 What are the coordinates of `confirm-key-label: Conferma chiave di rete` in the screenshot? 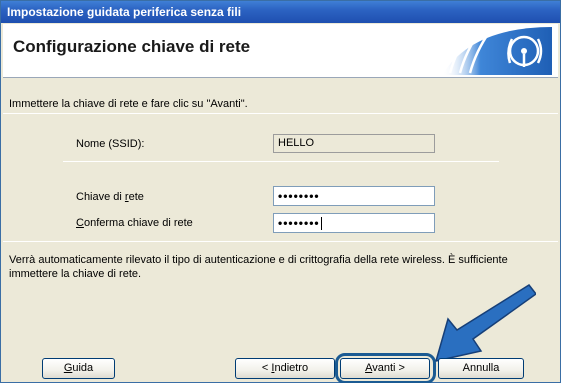 It's located at (134, 223).